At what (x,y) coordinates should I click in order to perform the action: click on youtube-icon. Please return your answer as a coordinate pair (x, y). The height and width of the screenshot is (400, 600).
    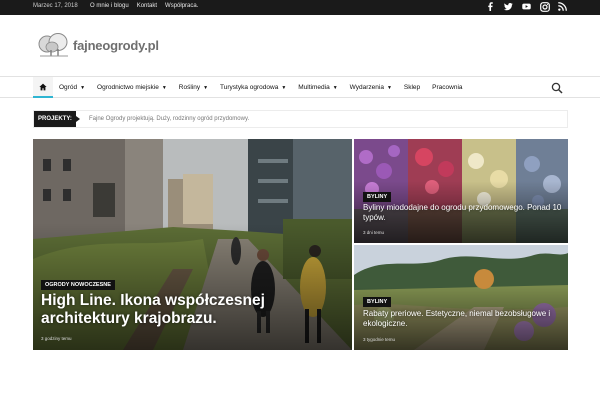
    Looking at the image, I should click on (526, 6).